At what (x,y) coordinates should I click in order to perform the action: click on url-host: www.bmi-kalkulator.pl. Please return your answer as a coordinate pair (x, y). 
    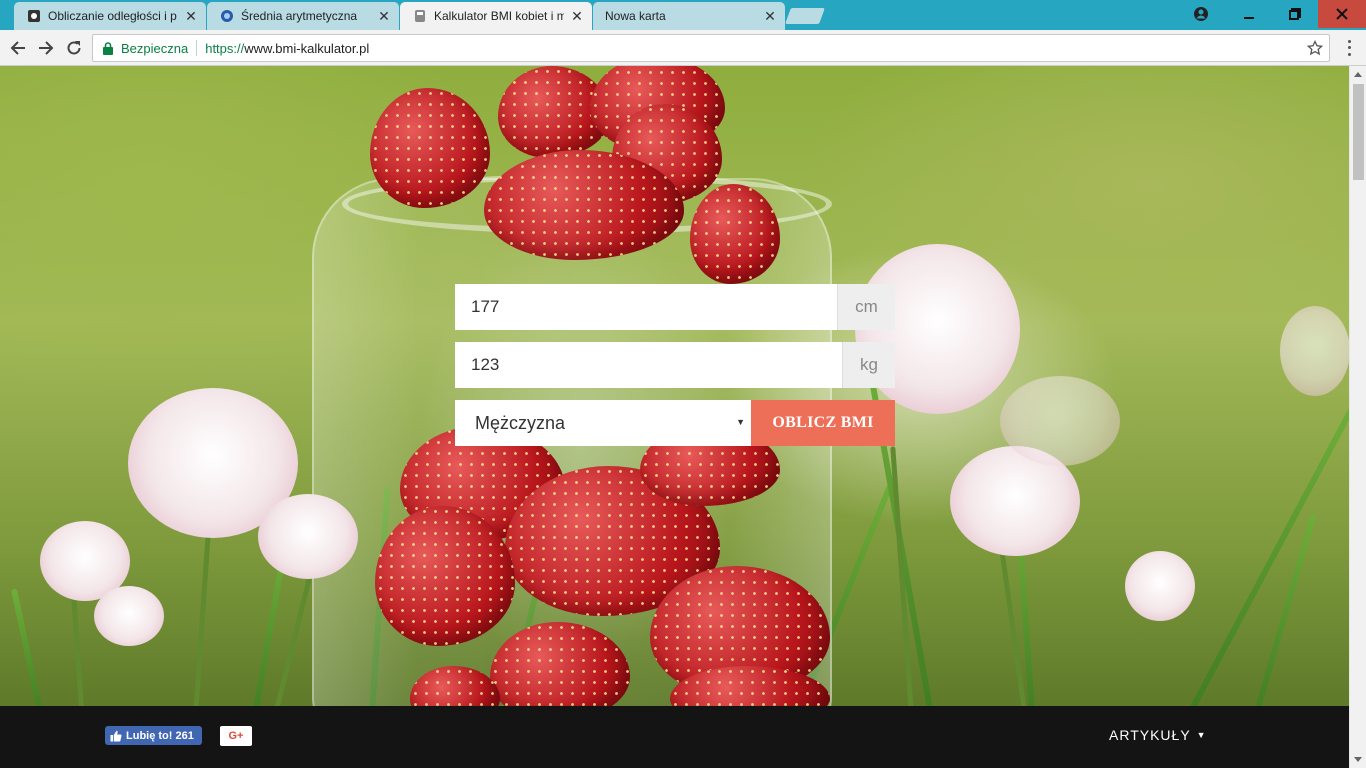
    Looking at the image, I should click on (307, 48).